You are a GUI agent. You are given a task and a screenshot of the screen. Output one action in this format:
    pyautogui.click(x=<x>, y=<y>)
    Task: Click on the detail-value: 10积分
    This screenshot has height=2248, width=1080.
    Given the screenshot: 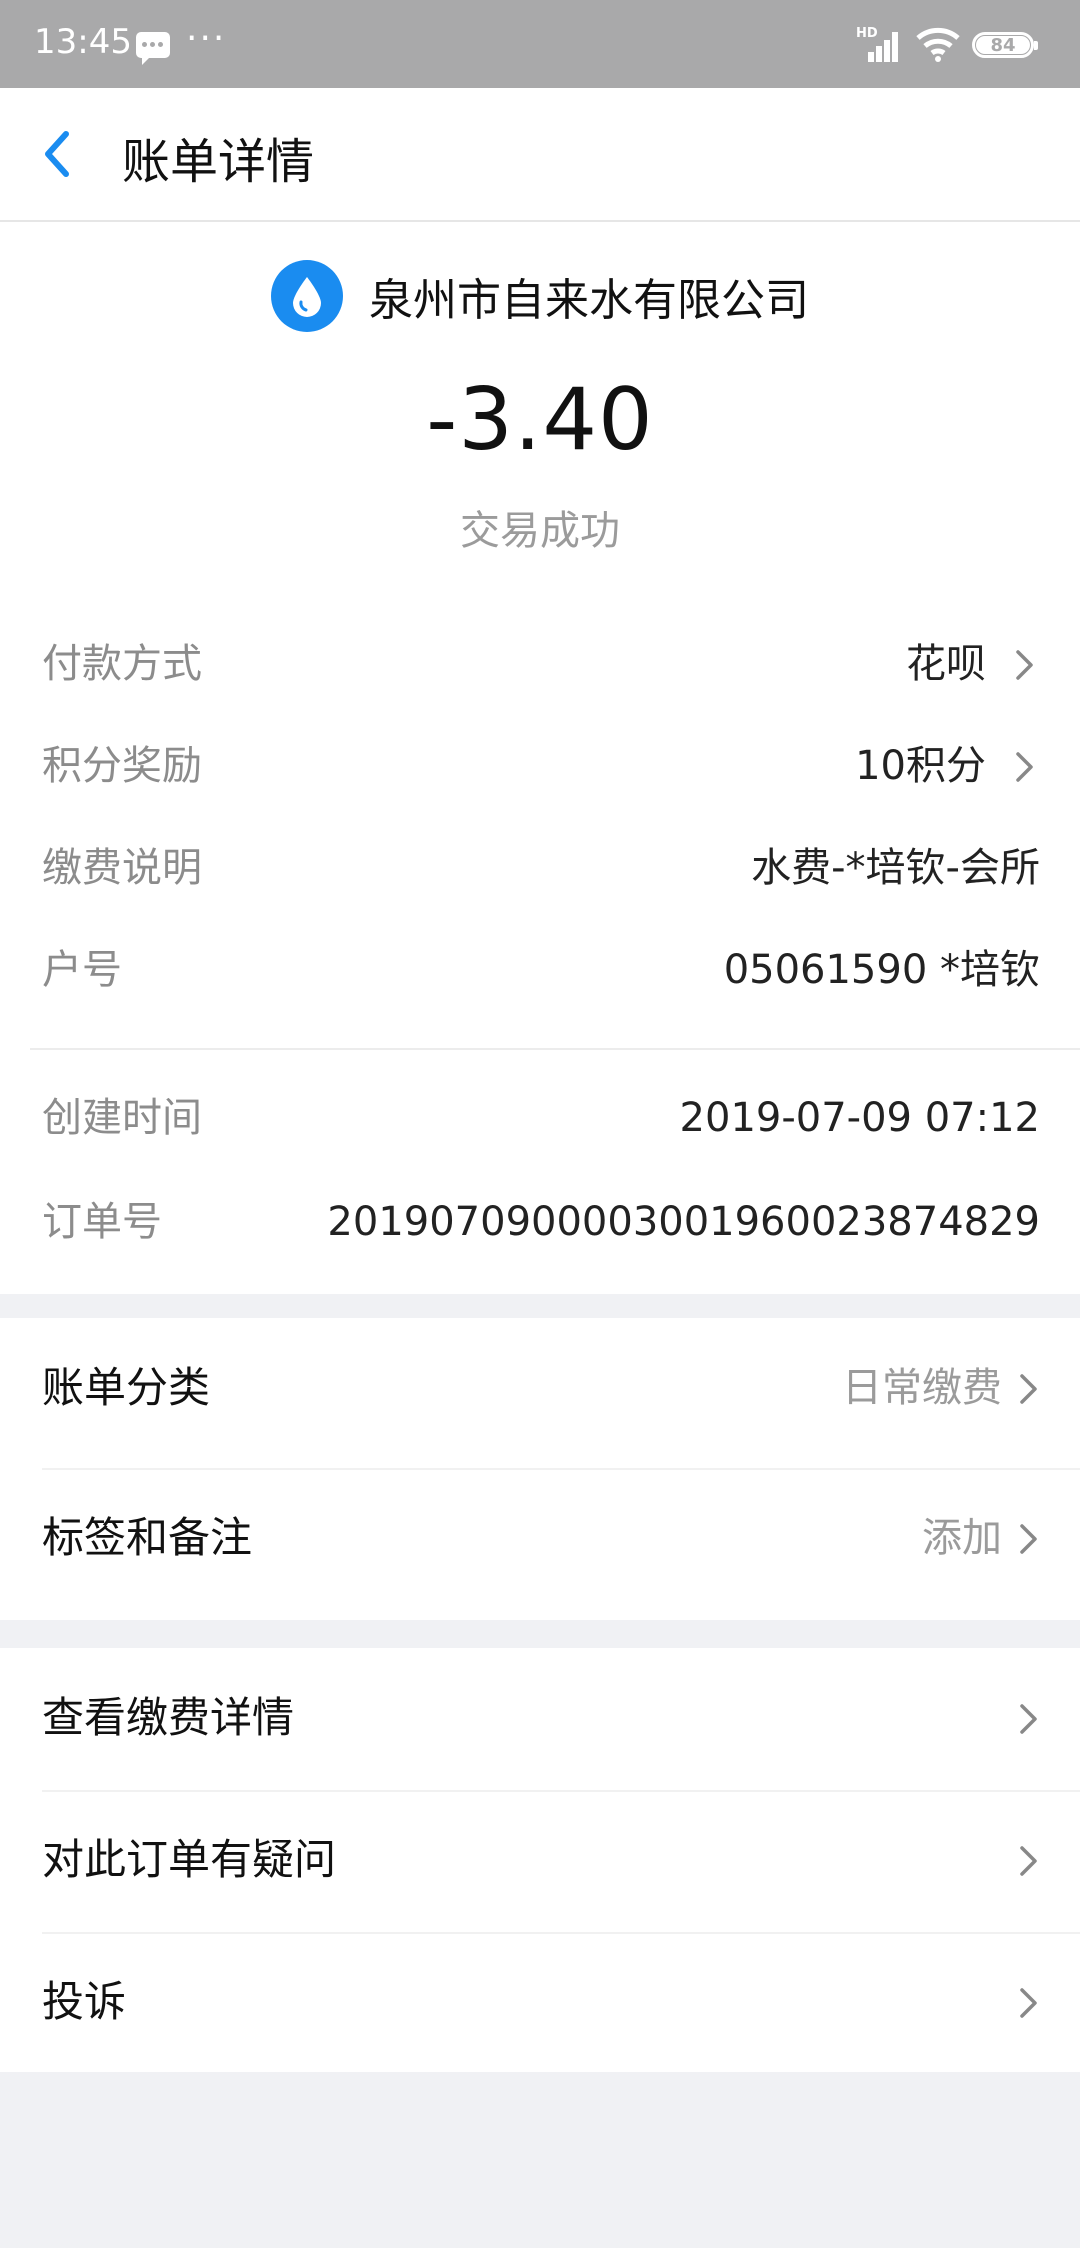 What is the action you would take?
    pyautogui.click(x=920, y=766)
    